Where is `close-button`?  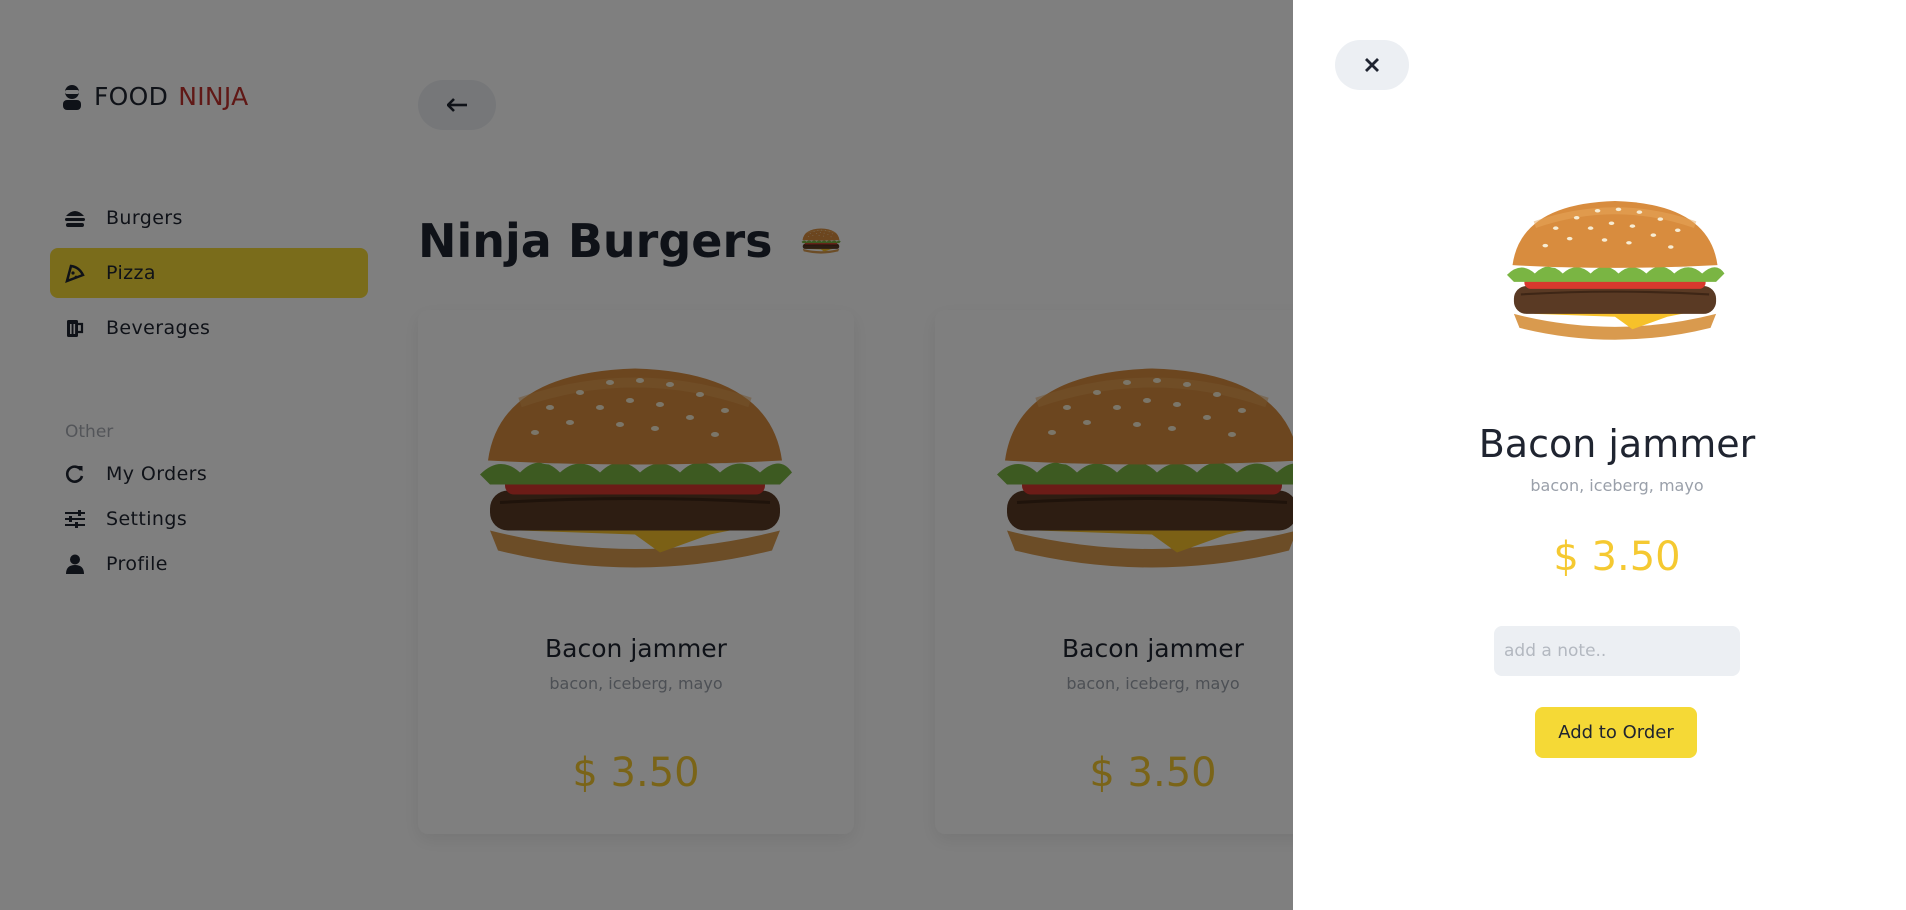 close-button is located at coordinates (1372, 65).